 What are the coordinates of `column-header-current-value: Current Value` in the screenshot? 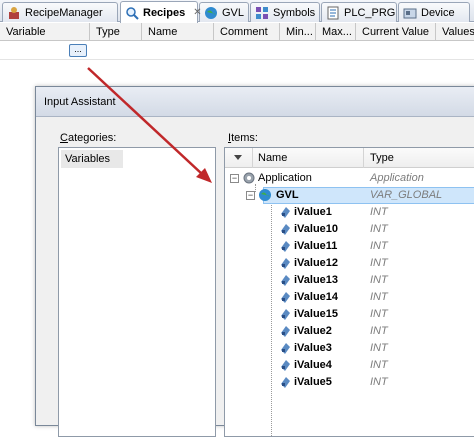 It's located at (396, 32).